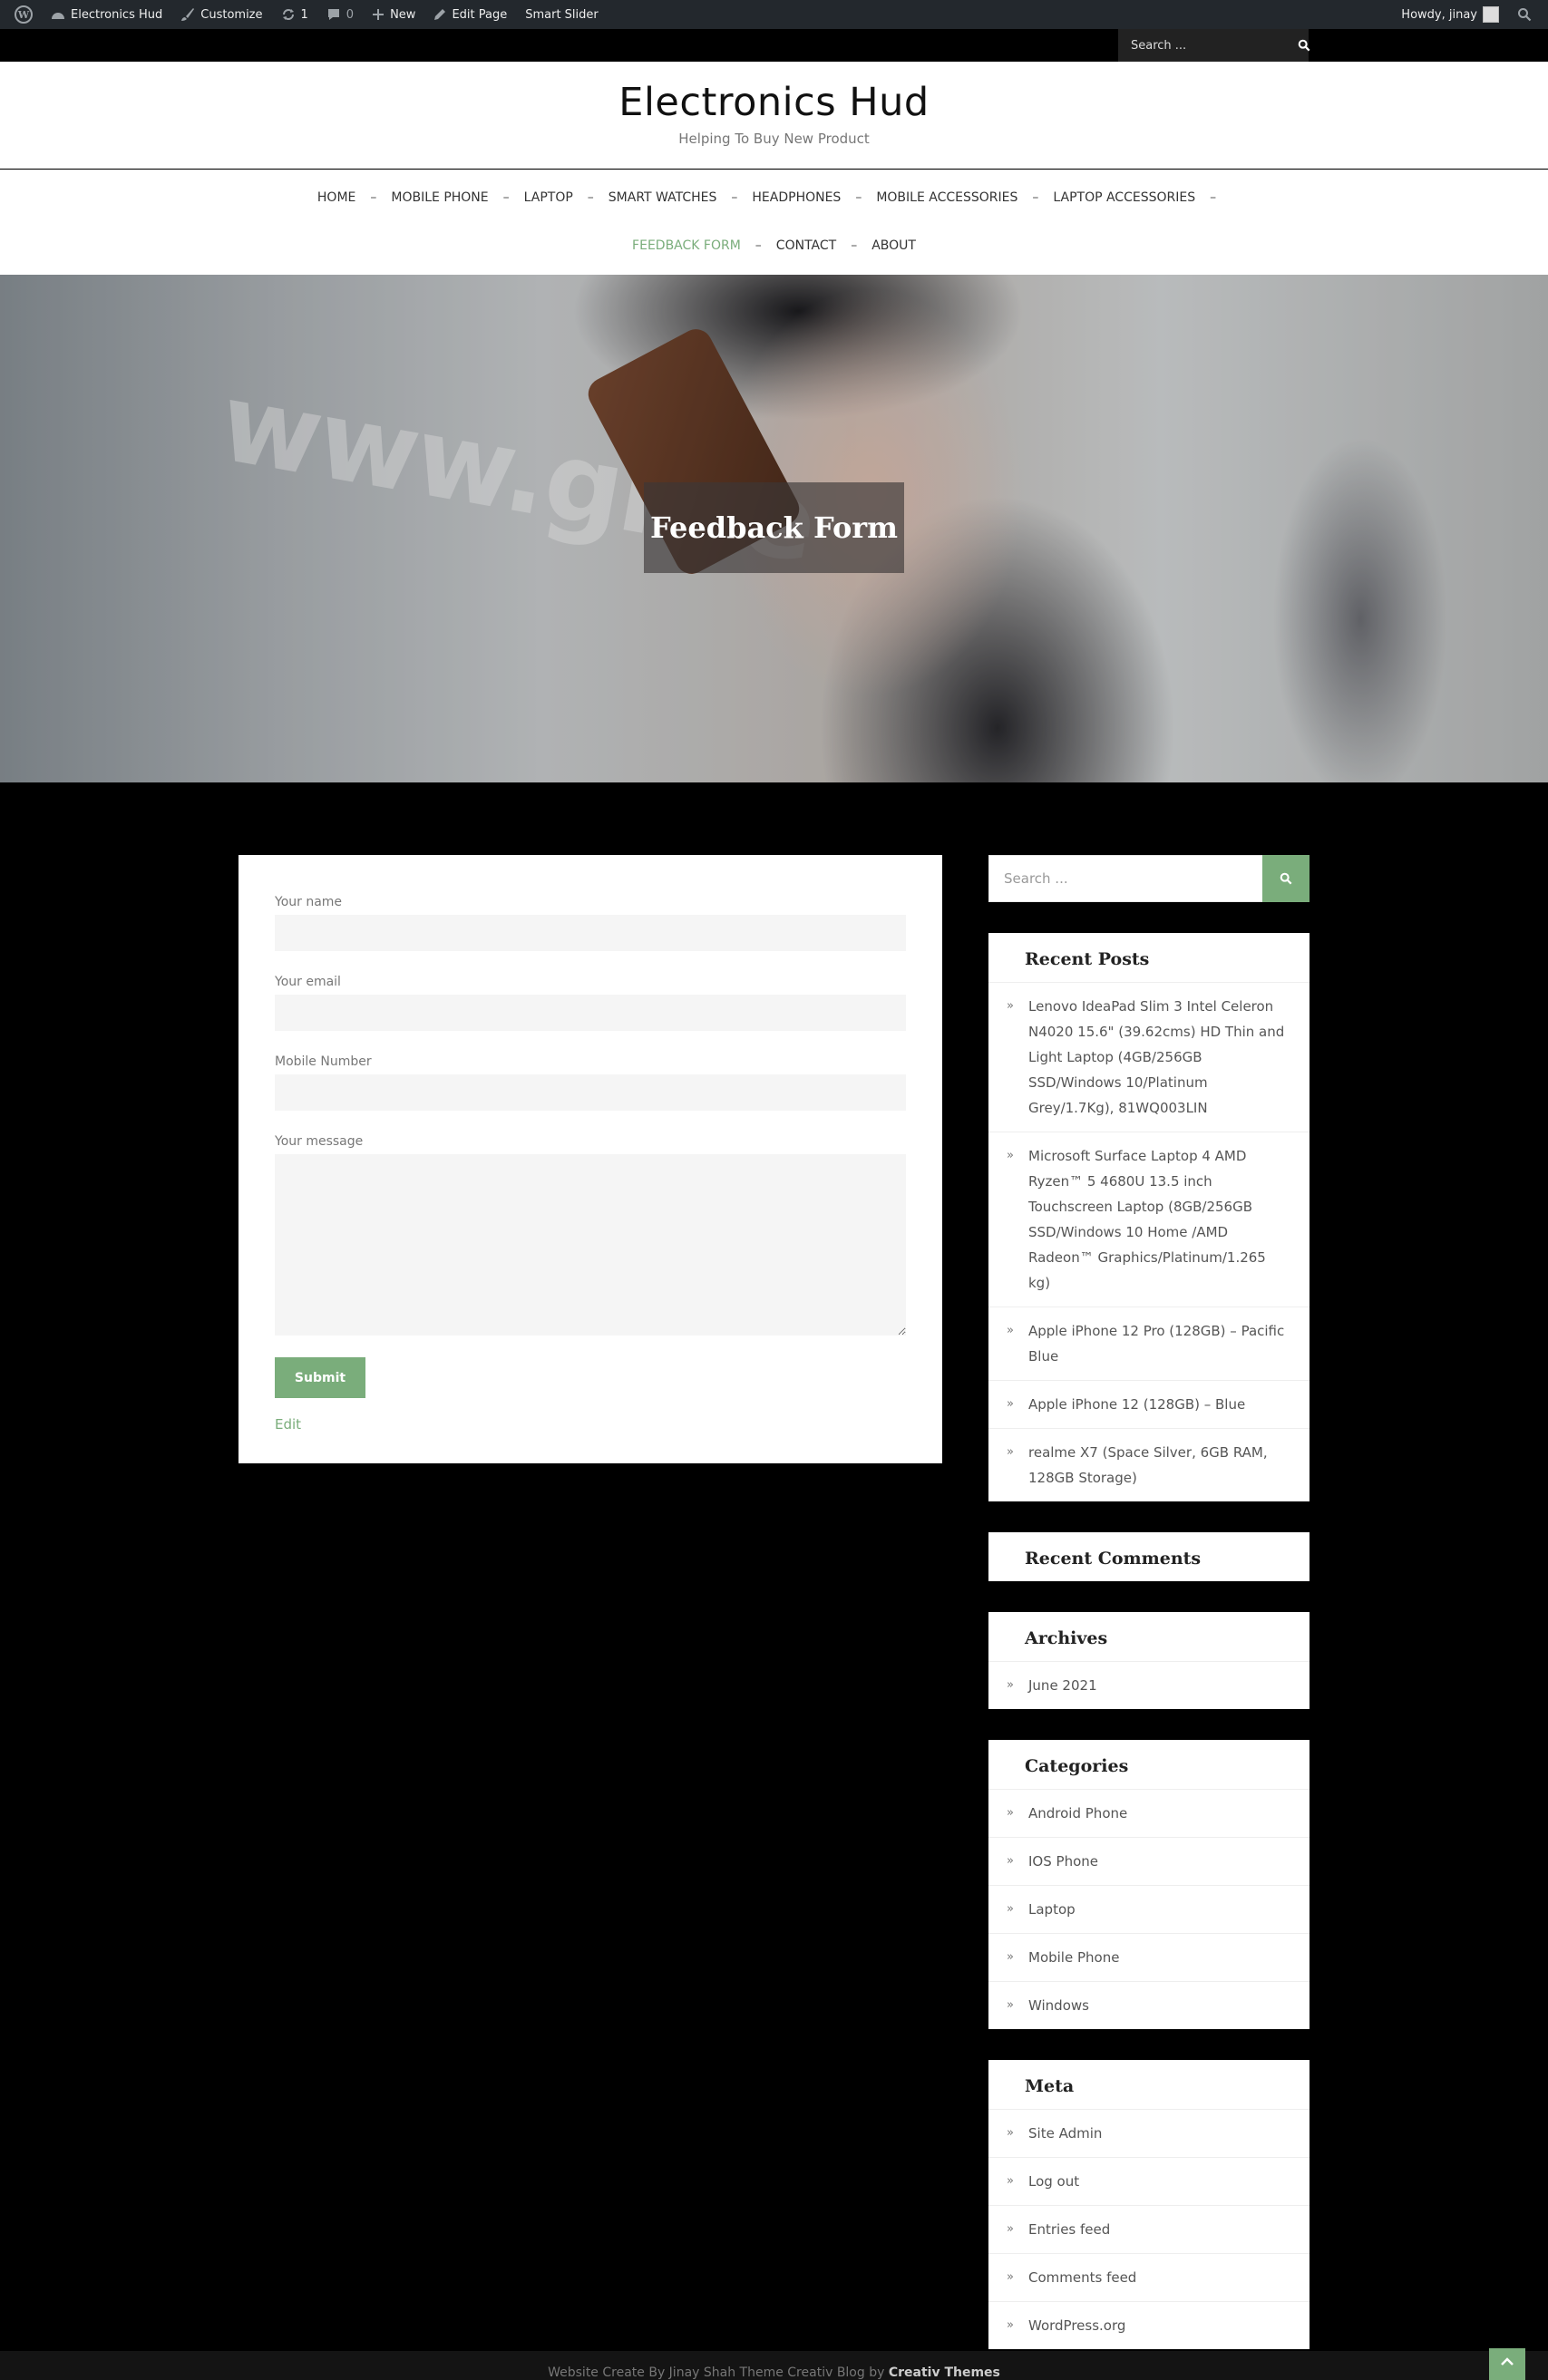 Image resolution: width=1548 pixels, height=2380 pixels. What do you see at coordinates (1148, 2085) in the screenshot?
I see `widget-title: Meta` at bounding box center [1148, 2085].